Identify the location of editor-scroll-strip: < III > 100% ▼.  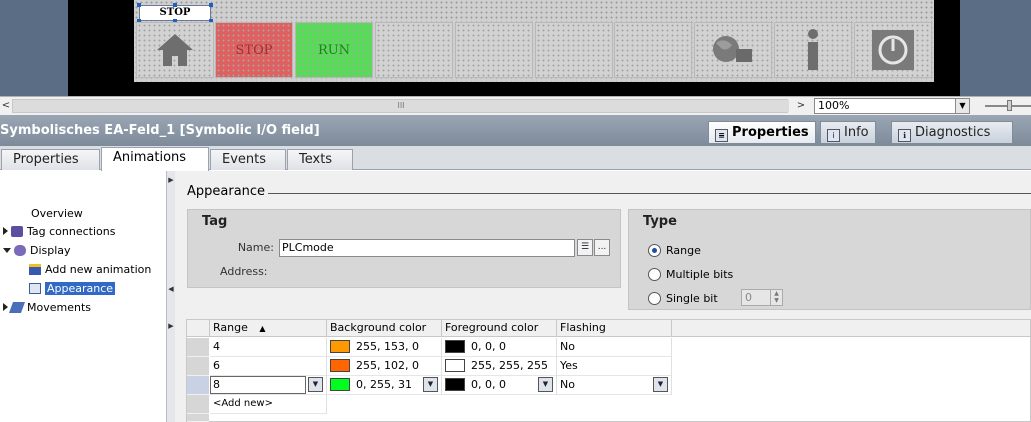
(515, 105).